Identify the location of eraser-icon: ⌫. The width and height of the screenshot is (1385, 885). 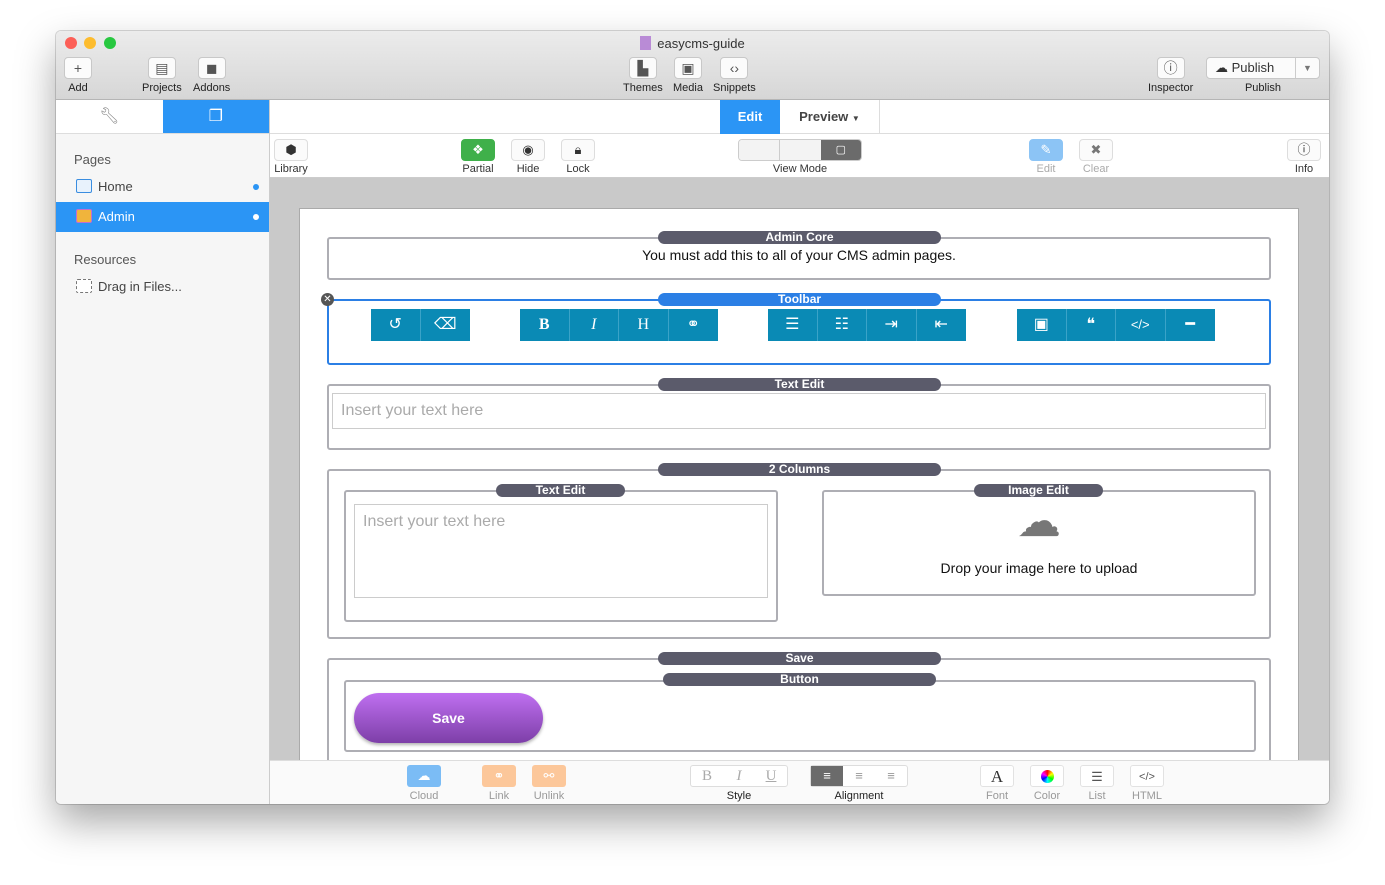
(446, 325).